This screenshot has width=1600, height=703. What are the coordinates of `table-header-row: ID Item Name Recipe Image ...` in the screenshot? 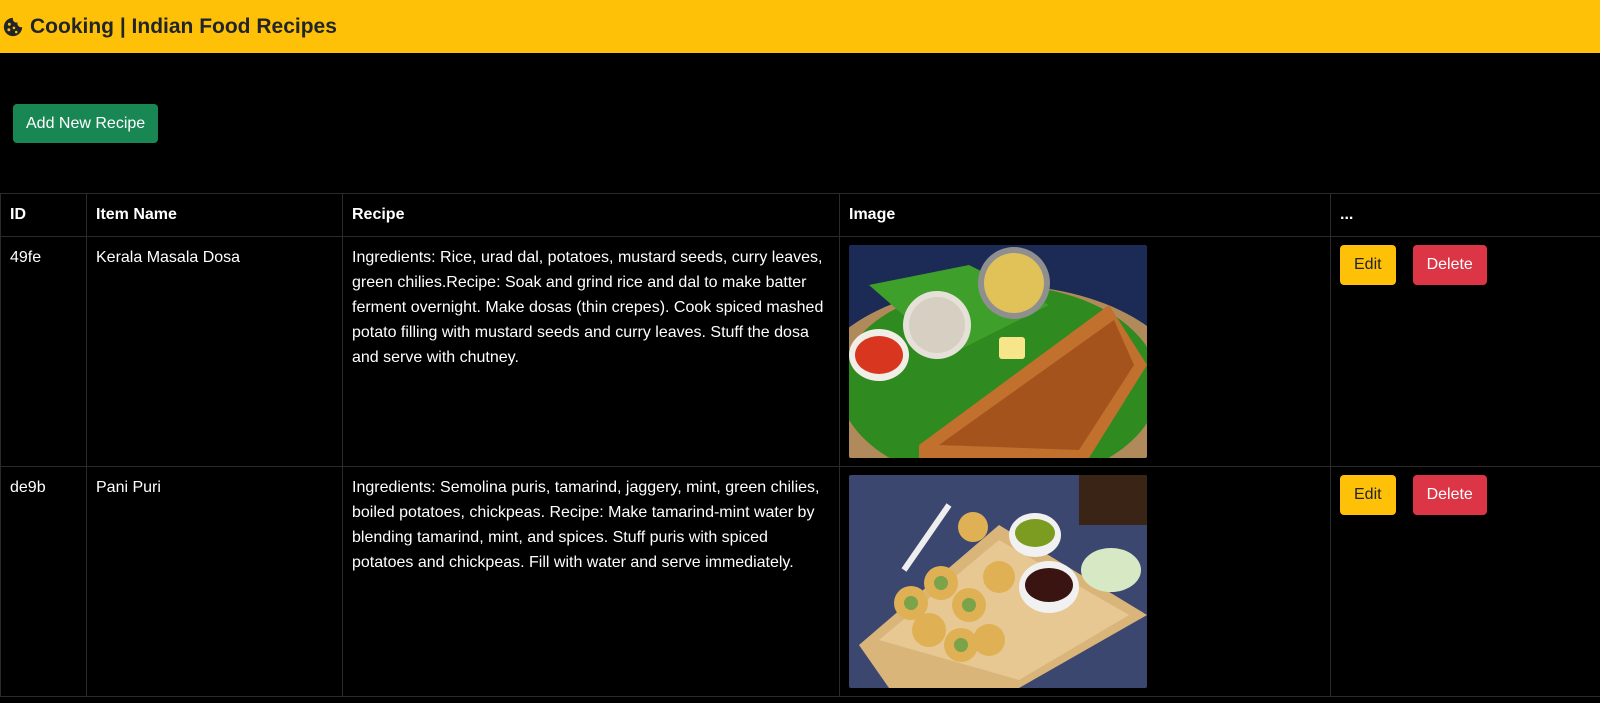 It's located at (800, 215).